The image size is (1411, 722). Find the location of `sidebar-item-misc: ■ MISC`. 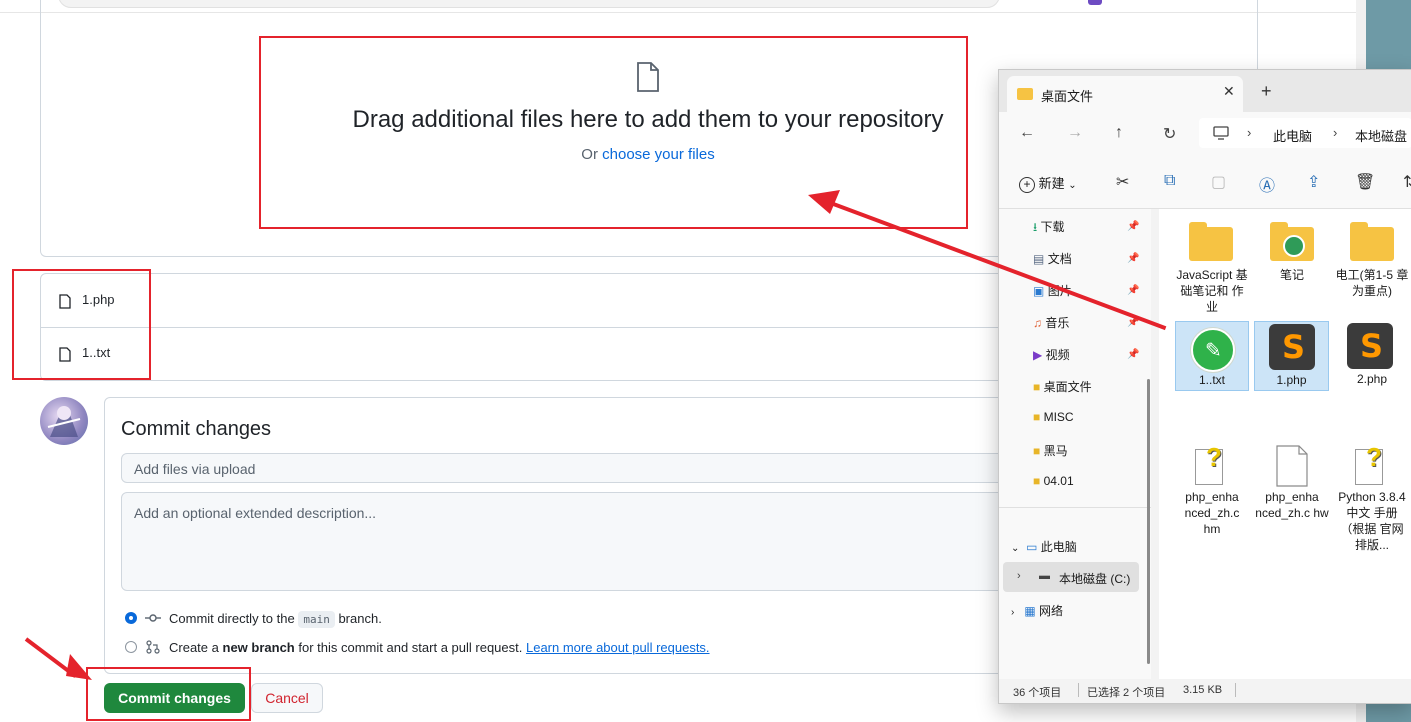

sidebar-item-misc: ■ MISC is located at coordinates (1053, 417).